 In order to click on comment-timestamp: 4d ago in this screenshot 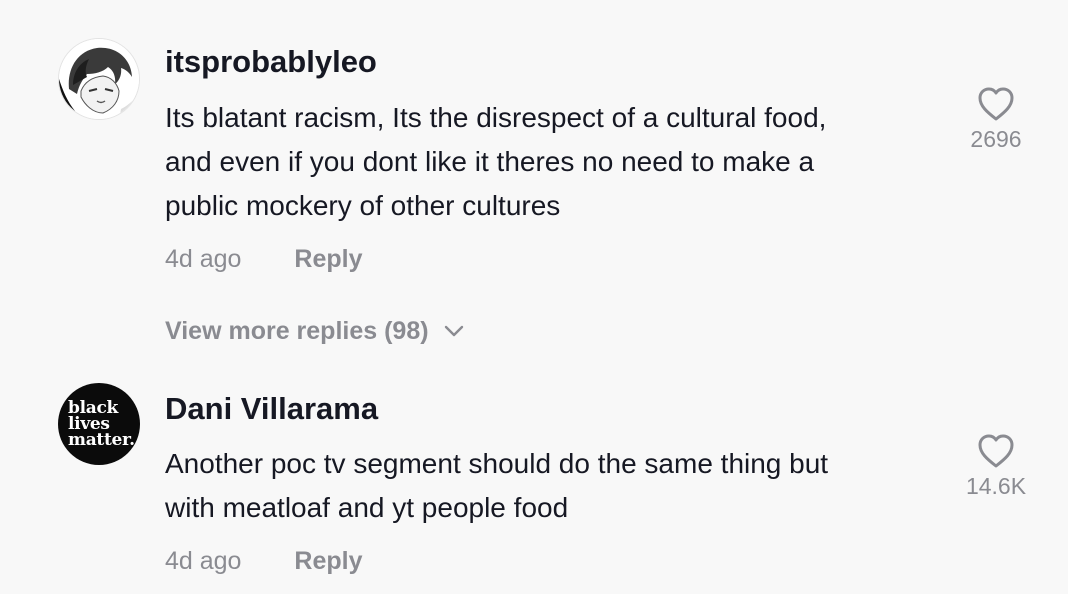, I will do `click(203, 561)`.